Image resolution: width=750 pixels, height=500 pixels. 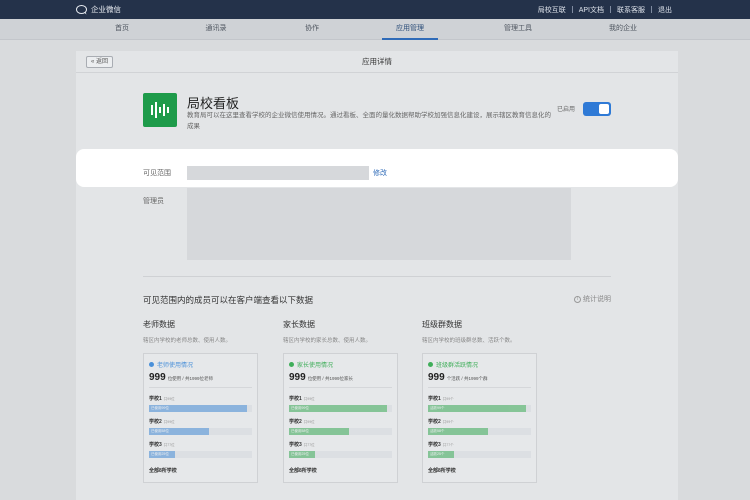 I want to click on progress-bar-fill: 活跃99个, so click(x=477, y=408).